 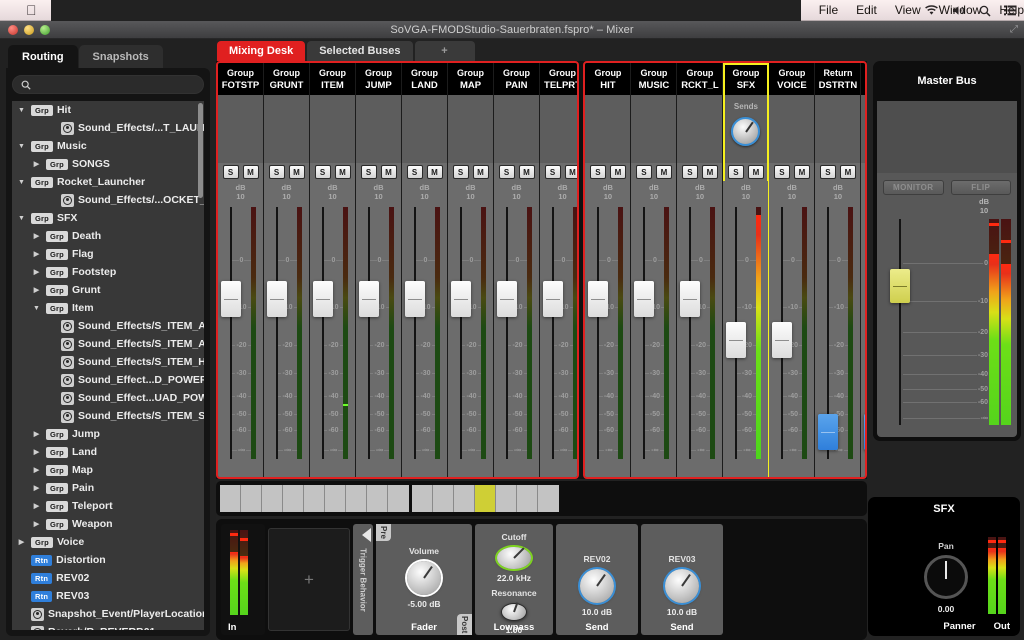 I want to click on tree-row: Sound_Effect...UAD_POWER_UP, so click(x=108, y=398).